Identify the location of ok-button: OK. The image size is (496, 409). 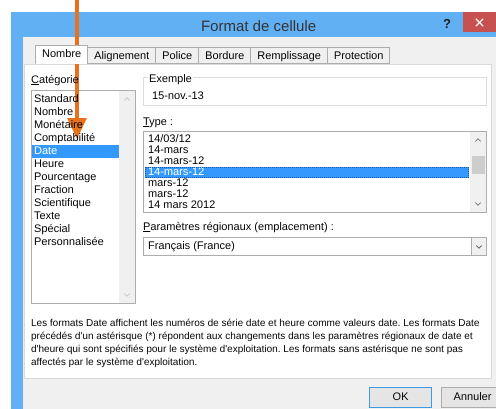
(400, 397).